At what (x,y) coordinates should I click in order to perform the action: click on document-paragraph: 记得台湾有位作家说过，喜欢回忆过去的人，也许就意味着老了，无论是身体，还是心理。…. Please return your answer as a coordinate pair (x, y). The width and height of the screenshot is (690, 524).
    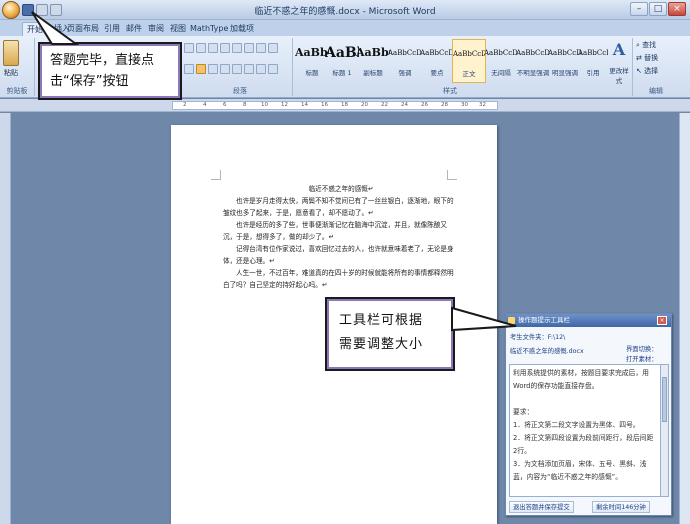
    Looking at the image, I should click on (338, 255).